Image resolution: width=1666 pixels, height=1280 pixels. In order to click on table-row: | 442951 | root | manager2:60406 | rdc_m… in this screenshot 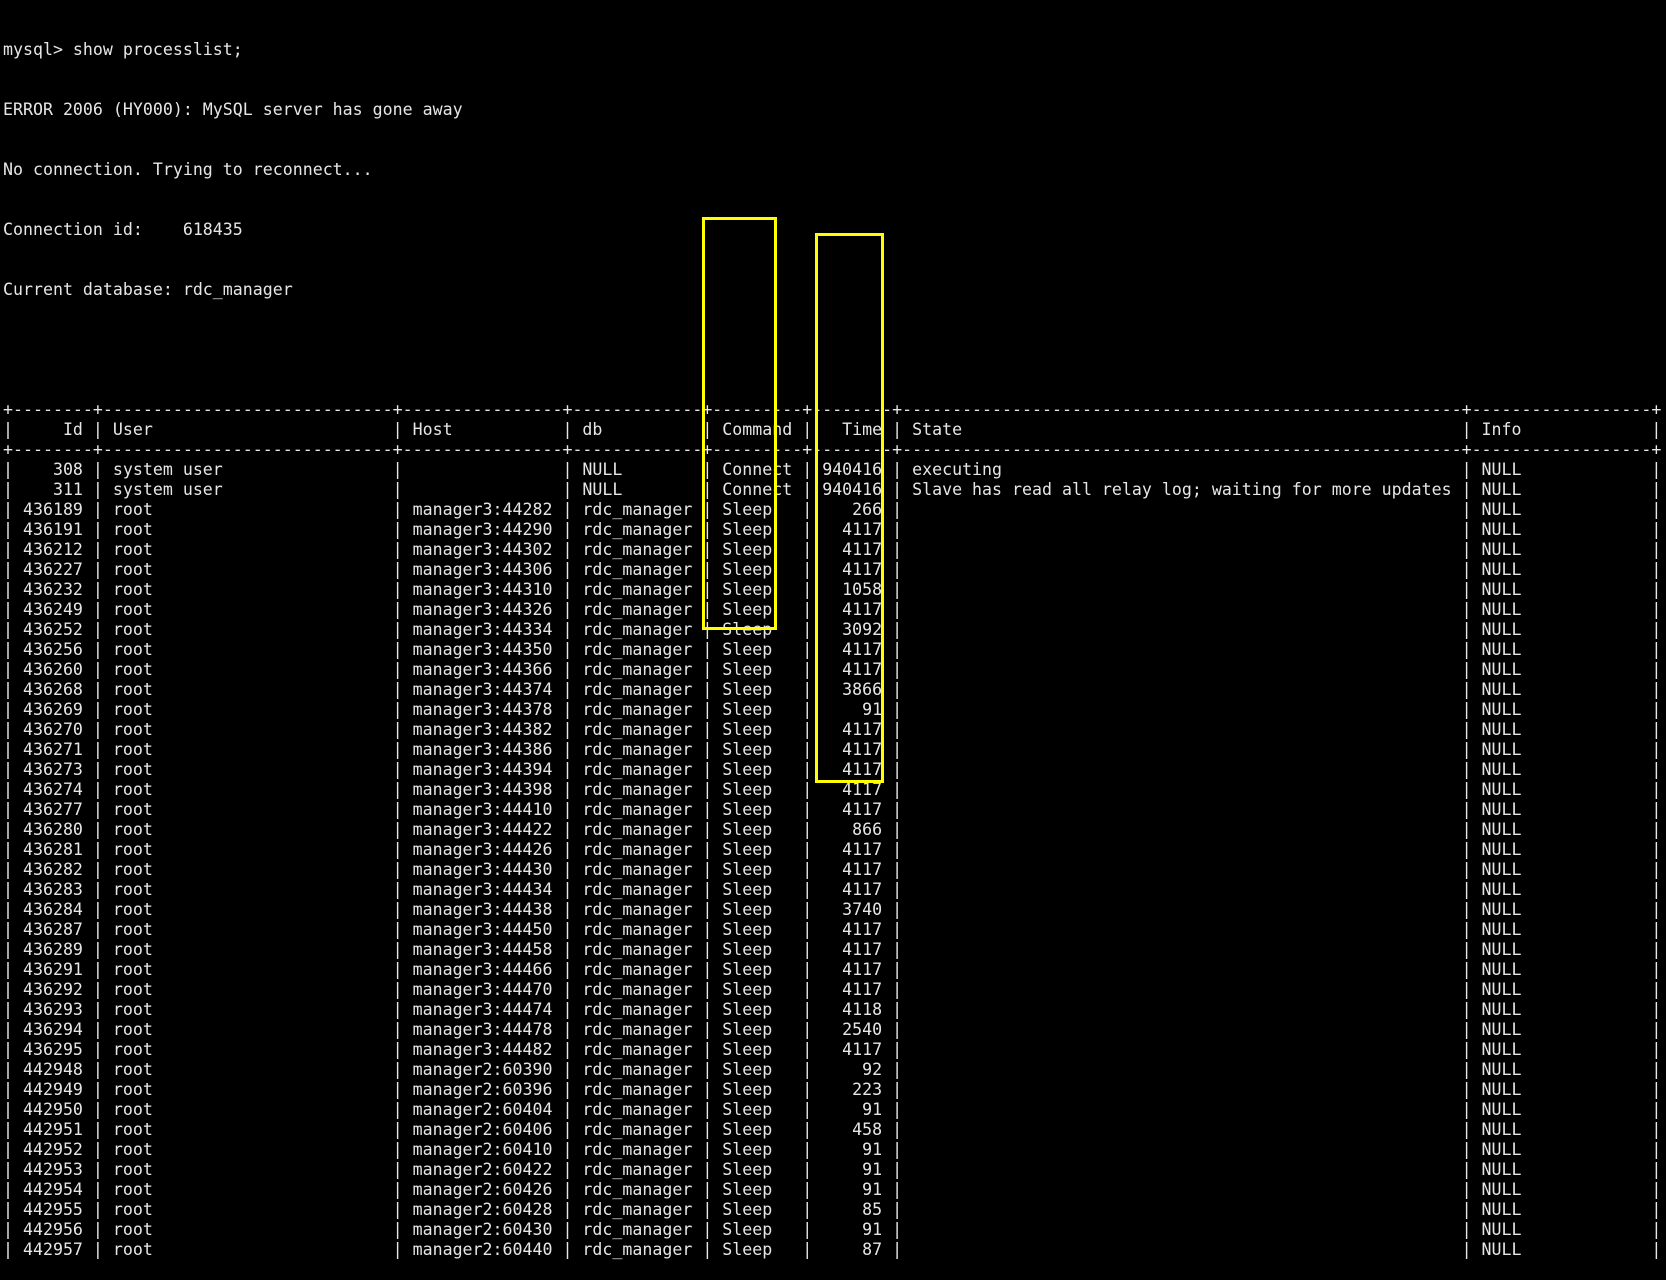, I will do `click(832, 1129)`.